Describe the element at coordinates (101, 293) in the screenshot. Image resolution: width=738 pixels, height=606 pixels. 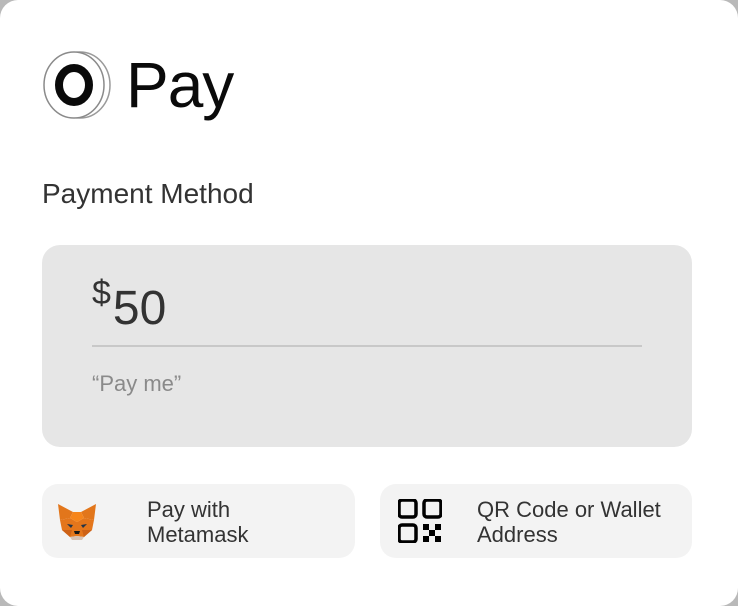
I see `currency-symbol: $` at that location.